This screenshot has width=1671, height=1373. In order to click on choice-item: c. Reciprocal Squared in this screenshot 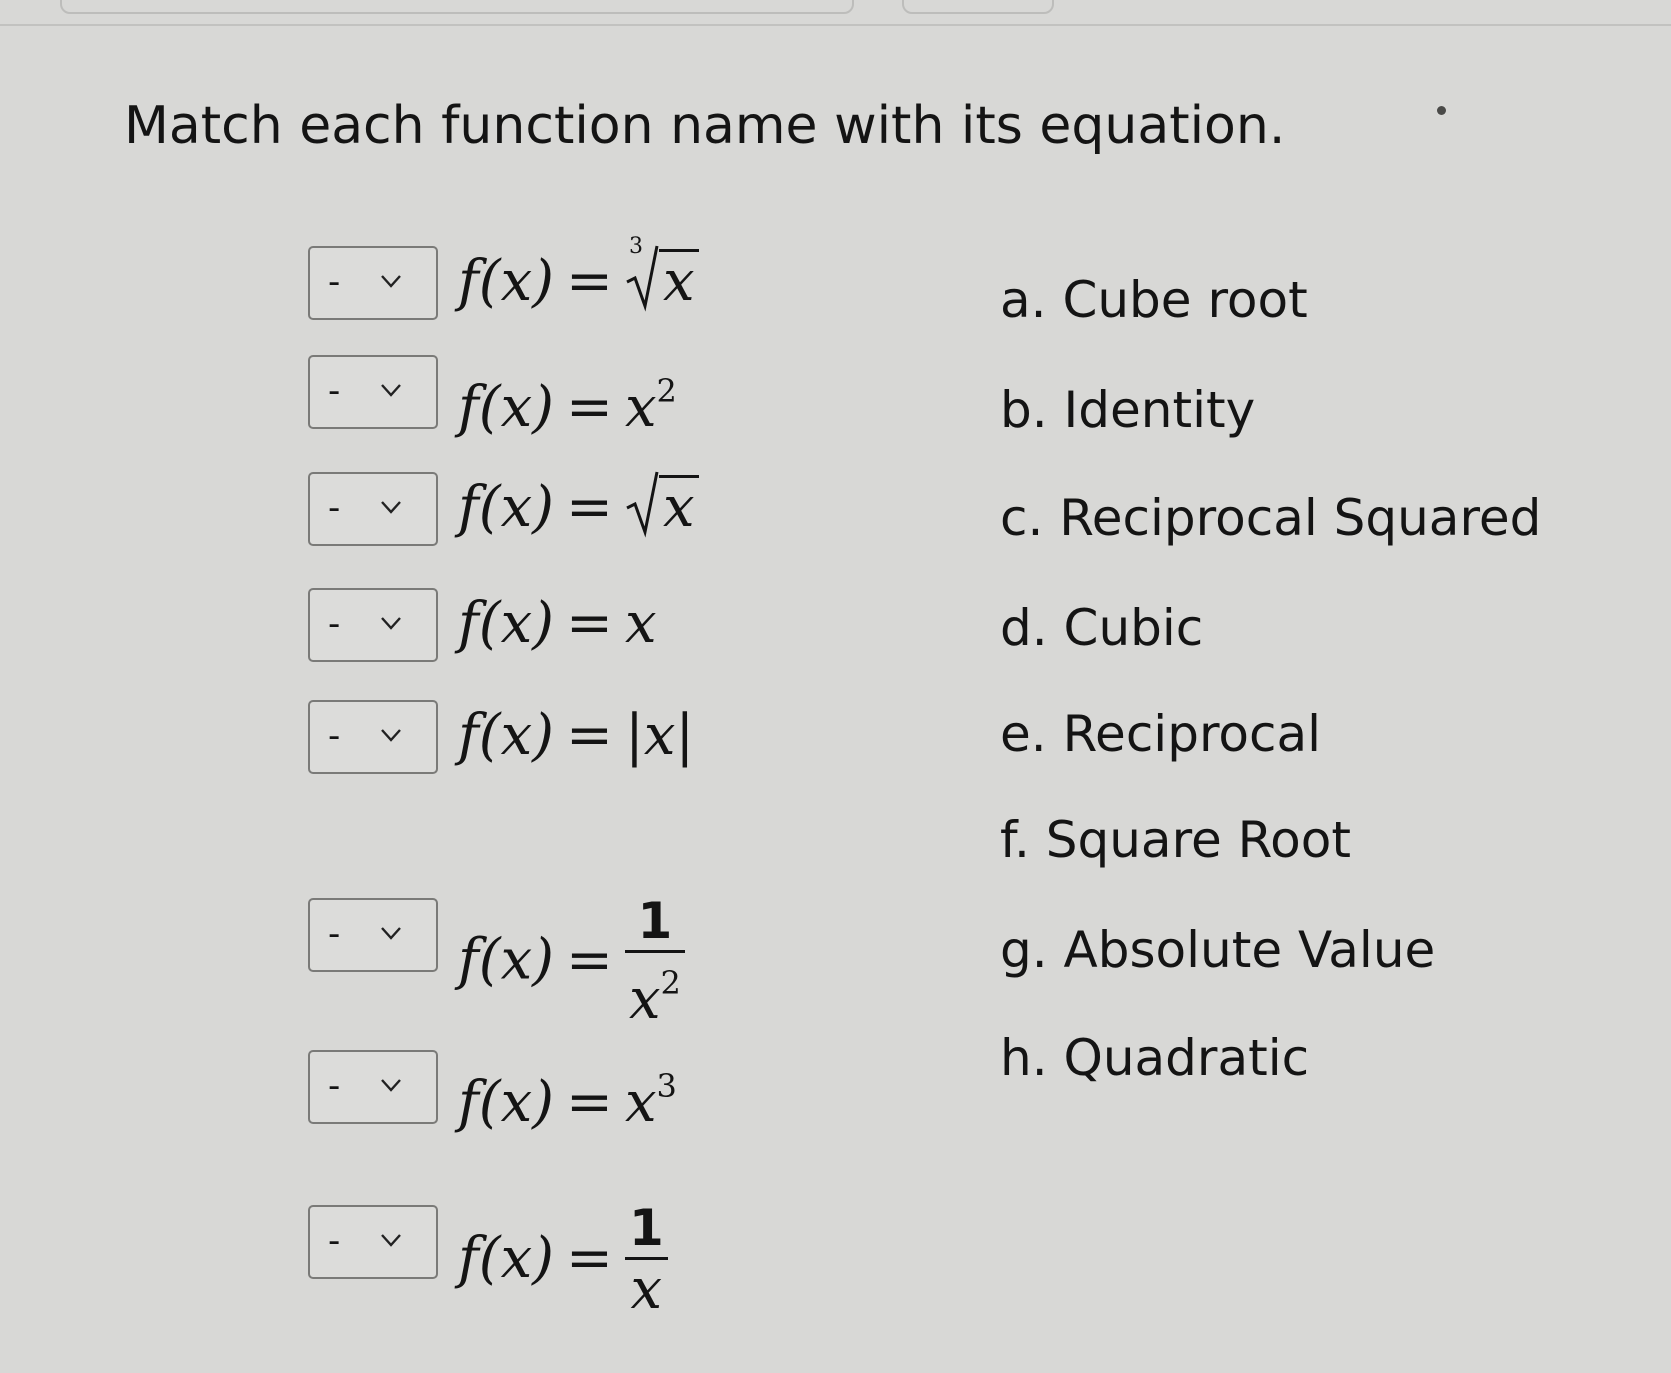, I will do `click(1271, 518)`.